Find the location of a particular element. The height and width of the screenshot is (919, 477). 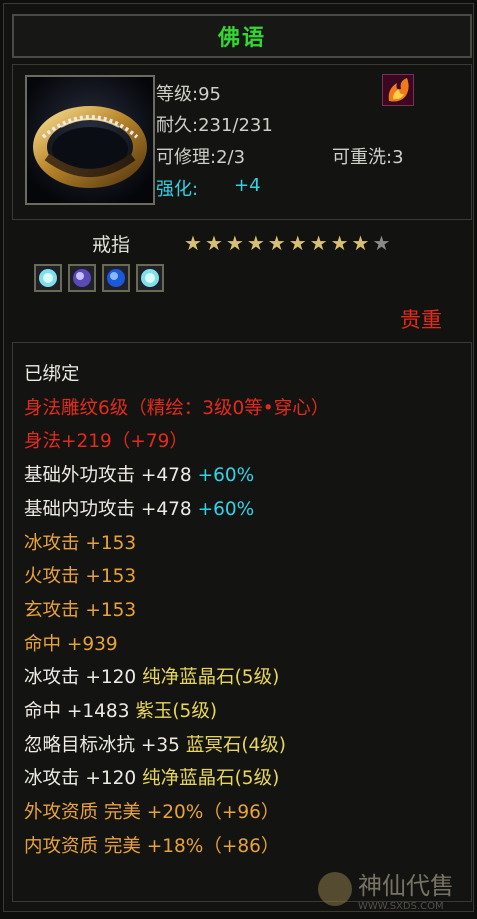

attribute-line: 身法雕纹6级（精绘：3级0等•穿心） is located at coordinates (176, 409).